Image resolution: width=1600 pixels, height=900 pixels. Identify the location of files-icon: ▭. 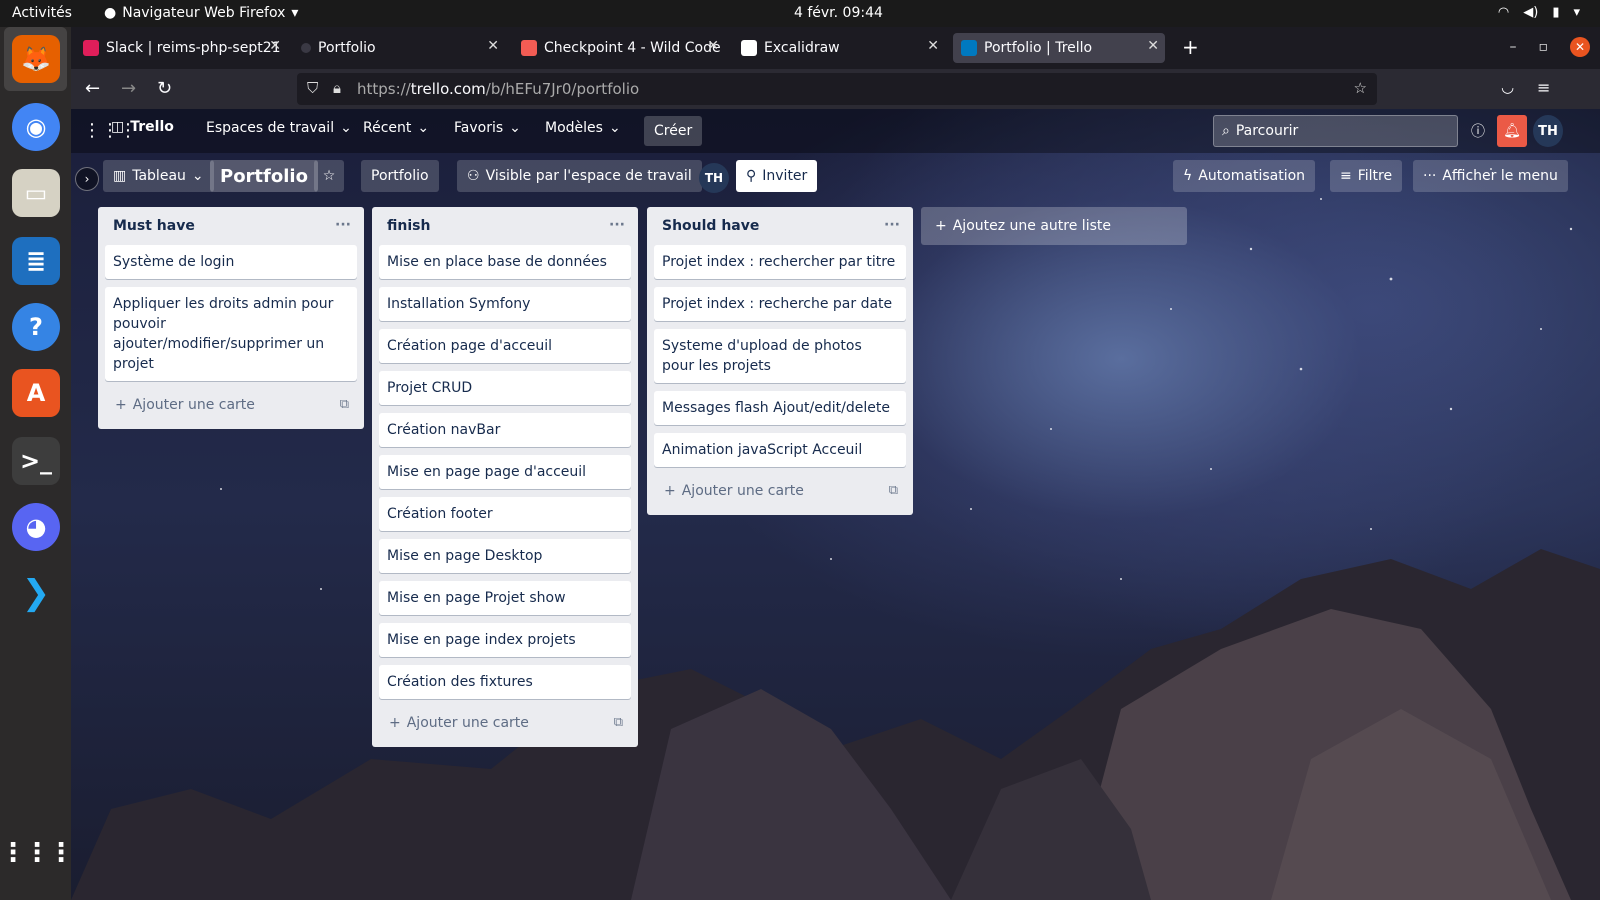
(36, 193).